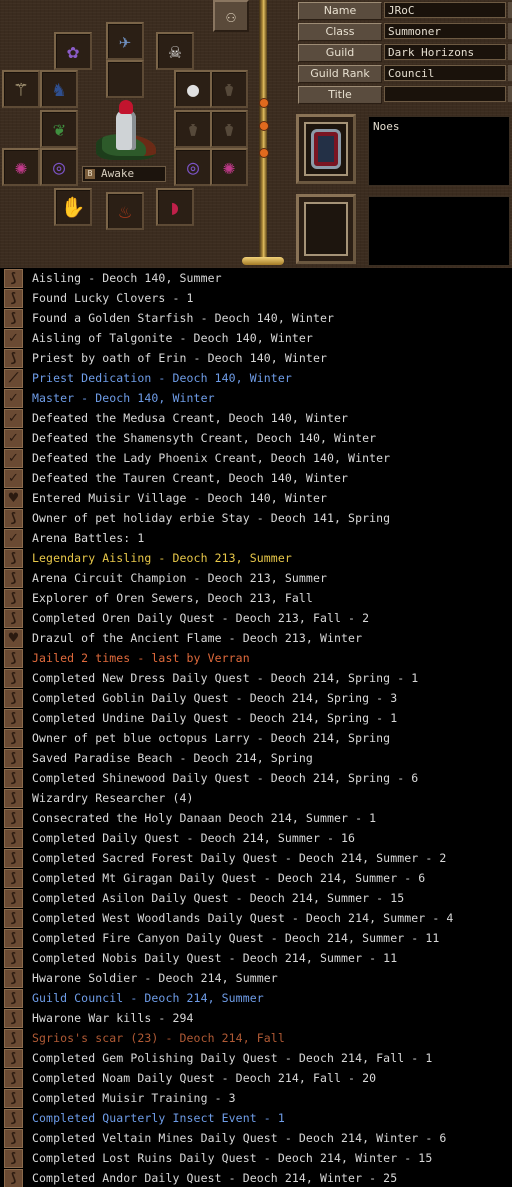  I want to click on field-value-title, so click(445, 94).